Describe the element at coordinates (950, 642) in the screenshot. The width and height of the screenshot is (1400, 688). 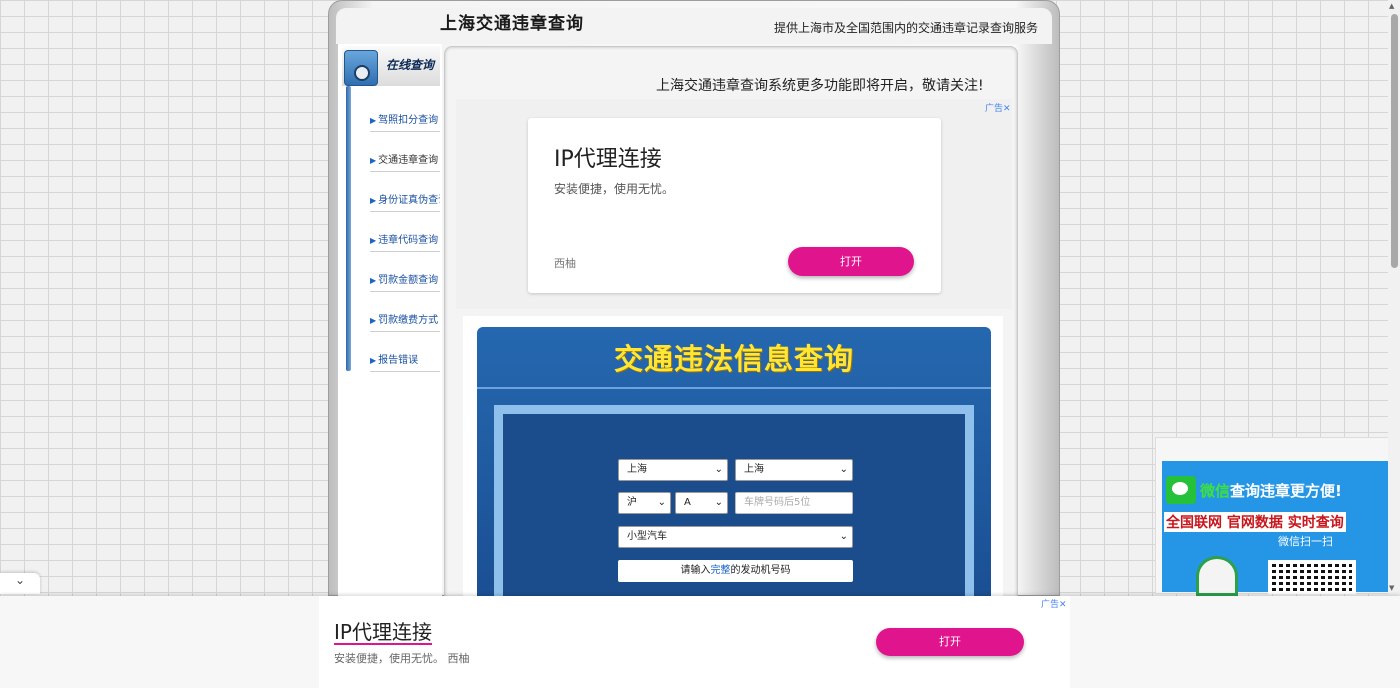
I see `anchor-ad-open-button: 打开` at that location.